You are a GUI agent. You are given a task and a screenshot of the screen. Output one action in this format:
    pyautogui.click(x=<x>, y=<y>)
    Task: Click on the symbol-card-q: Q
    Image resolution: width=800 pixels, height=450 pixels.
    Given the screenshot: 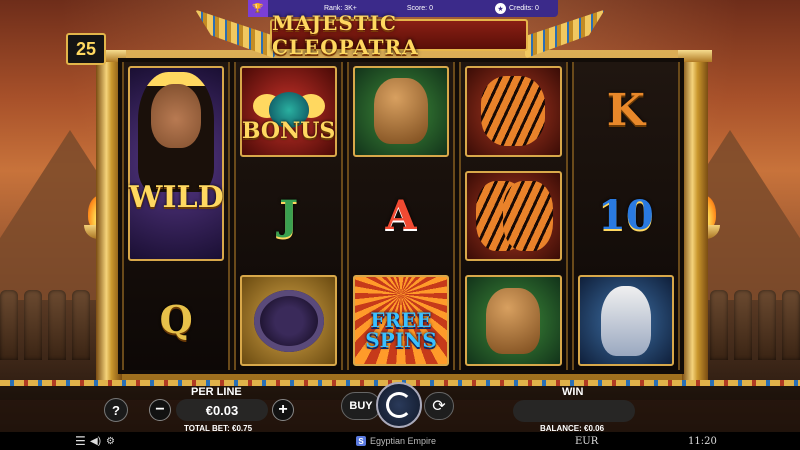 What is the action you would take?
    pyautogui.click(x=176, y=320)
    